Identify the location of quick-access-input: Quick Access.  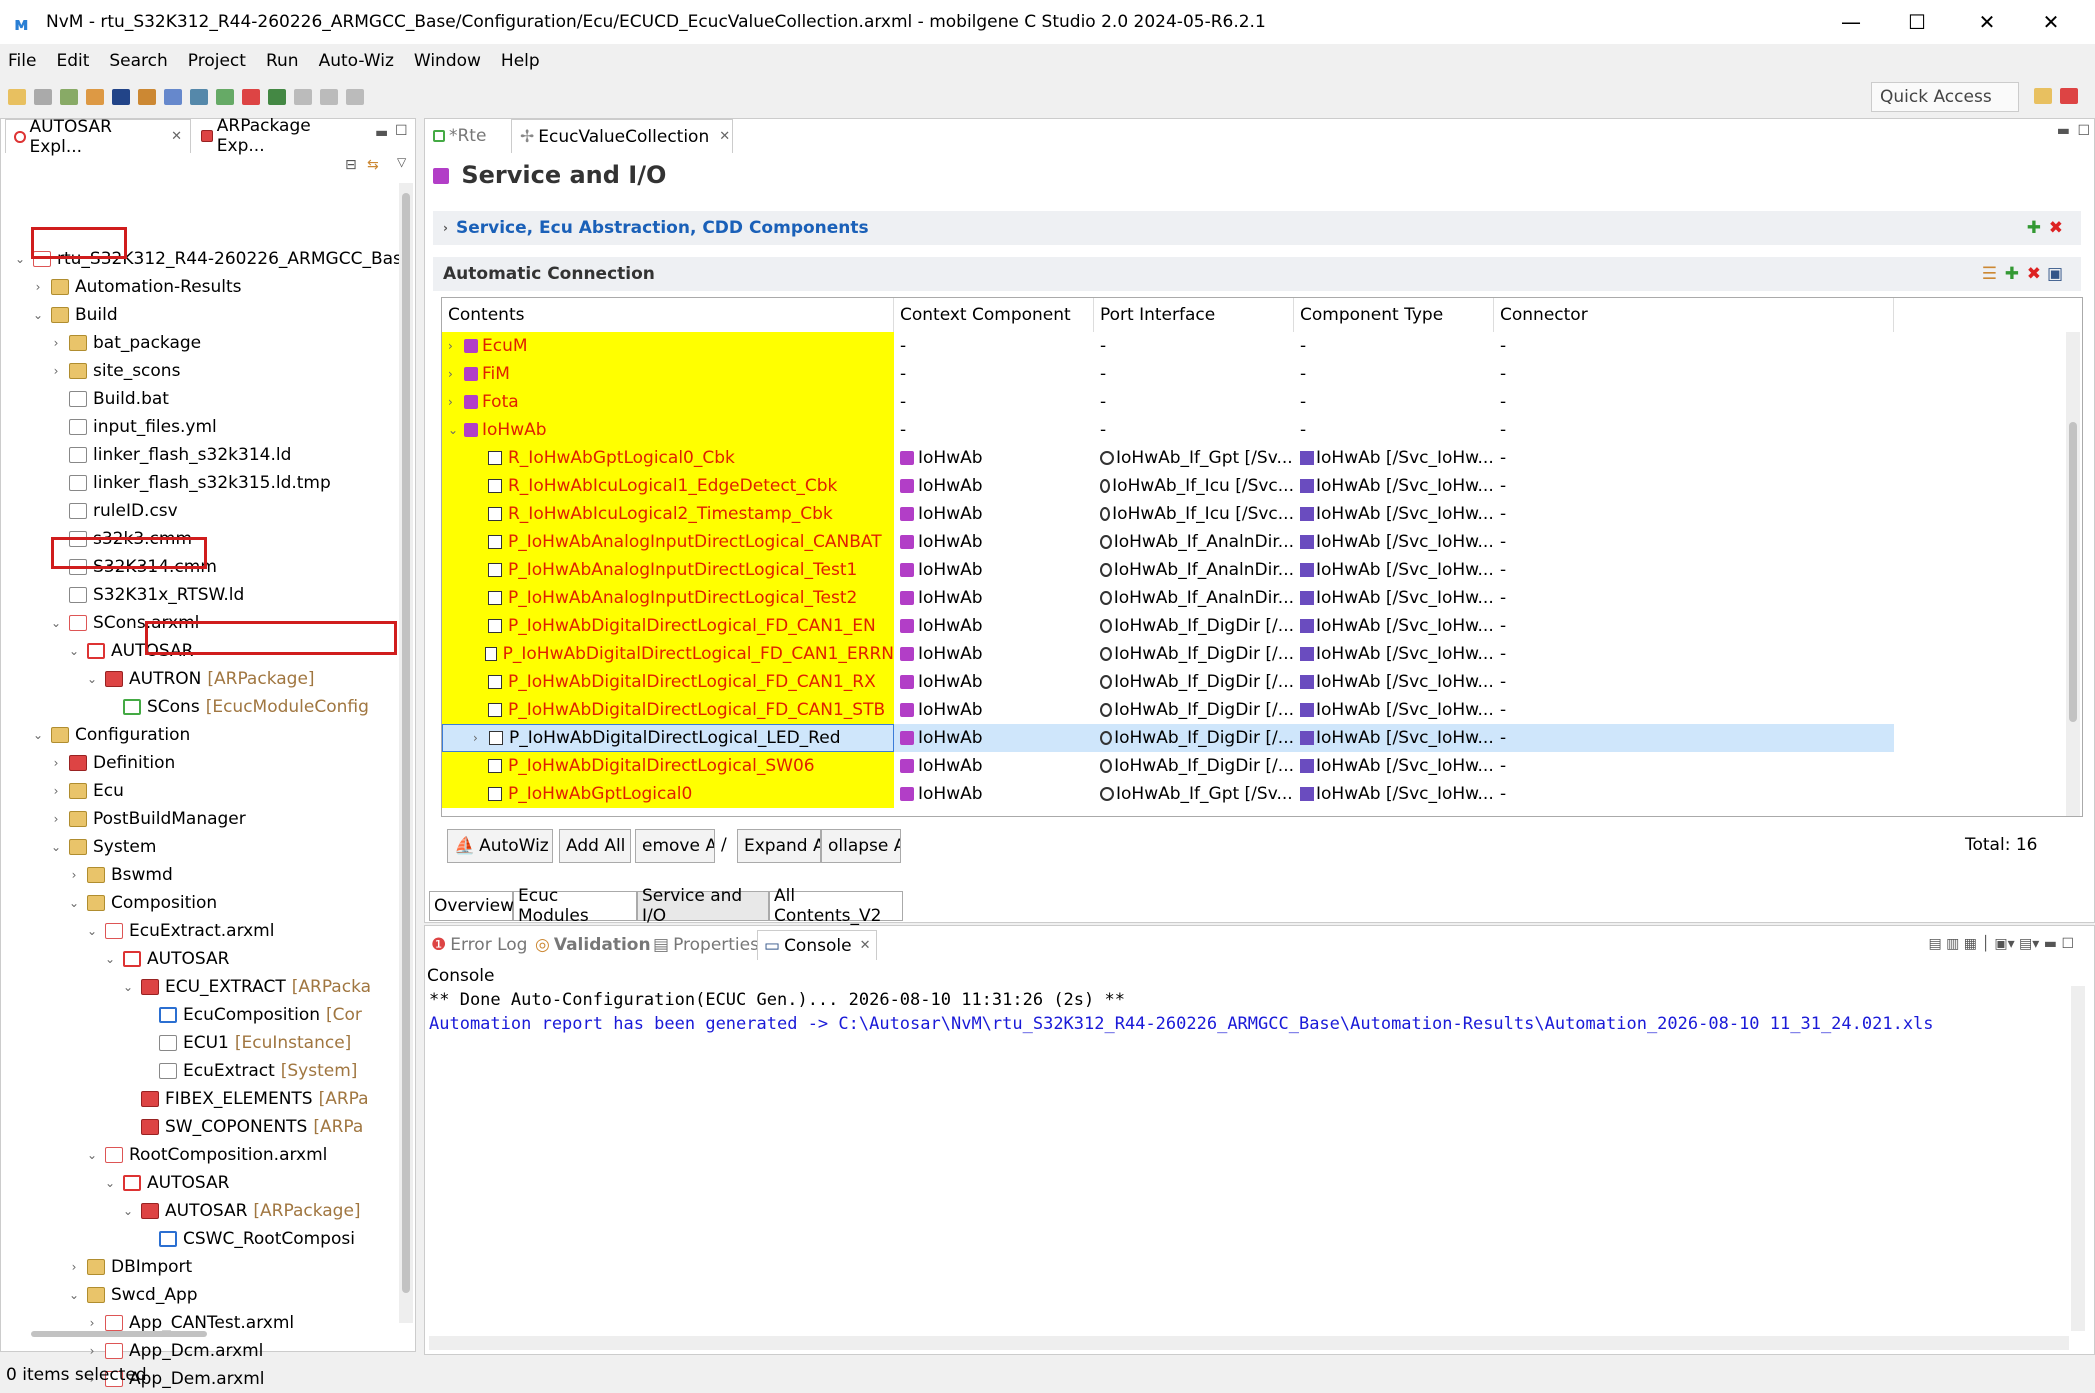
(1945, 97).